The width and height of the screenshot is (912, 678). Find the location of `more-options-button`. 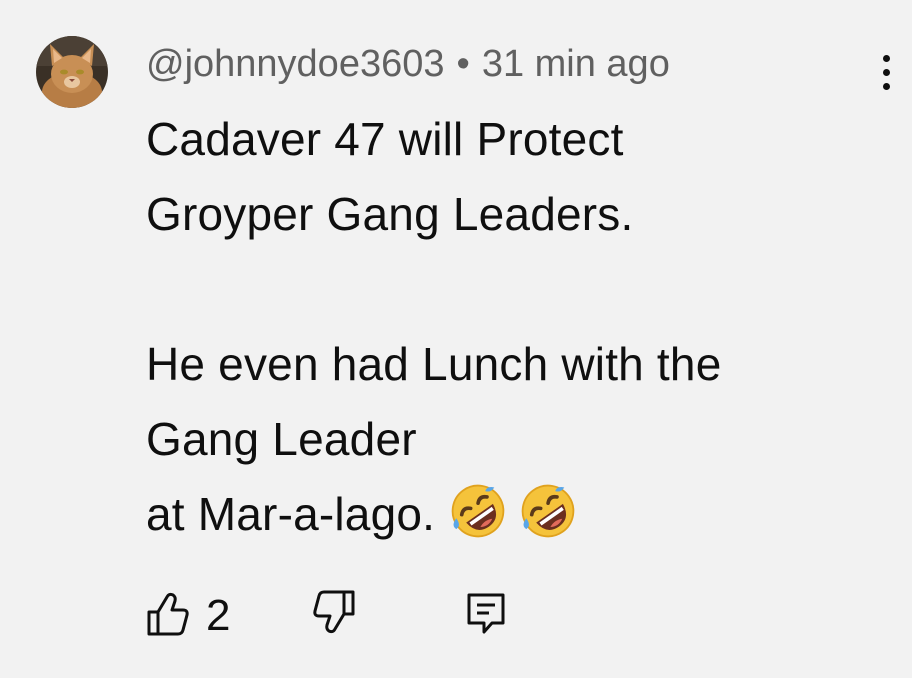

more-options-button is located at coordinates (886, 72).